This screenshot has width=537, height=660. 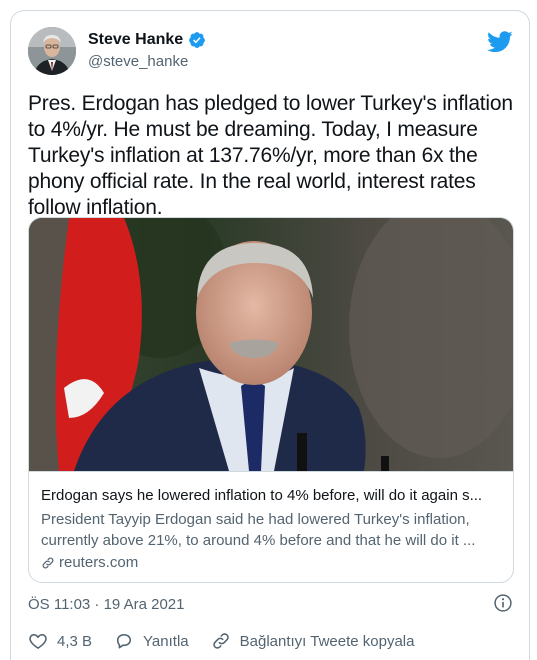 I want to click on card-domain: reuters.com, so click(x=272, y=562).